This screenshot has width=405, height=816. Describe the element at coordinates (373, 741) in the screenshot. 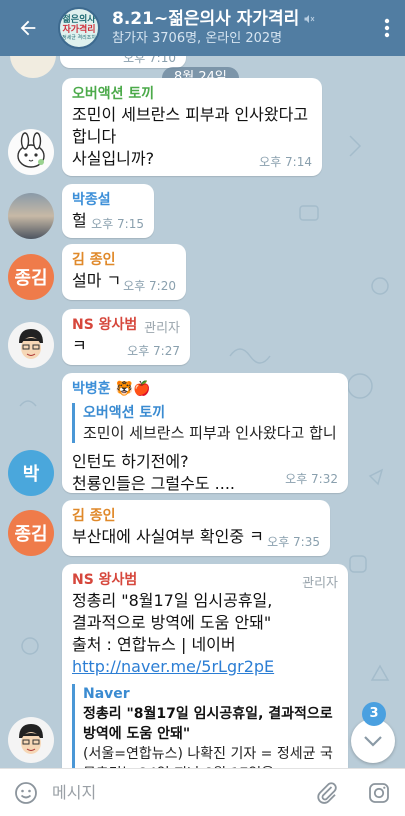

I see `chevron-down-icon` at that location.